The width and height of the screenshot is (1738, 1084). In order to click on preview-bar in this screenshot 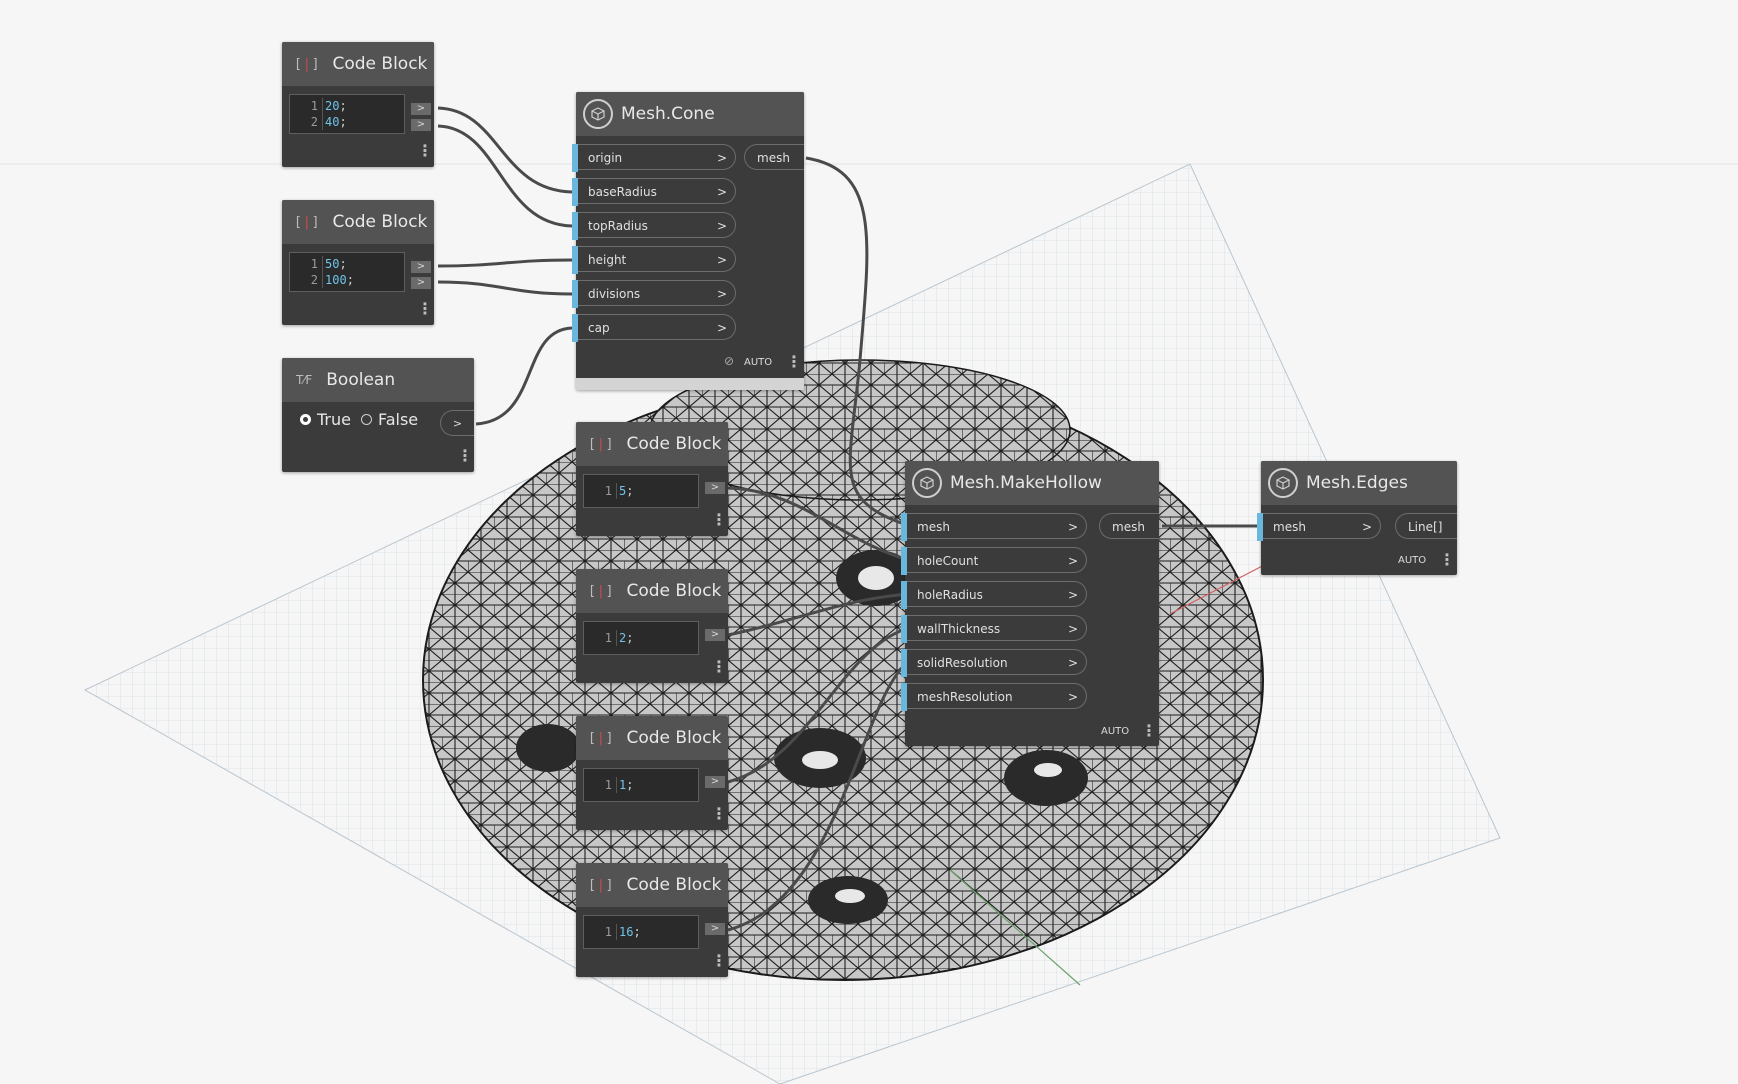, I will do `click(690, 384)`.